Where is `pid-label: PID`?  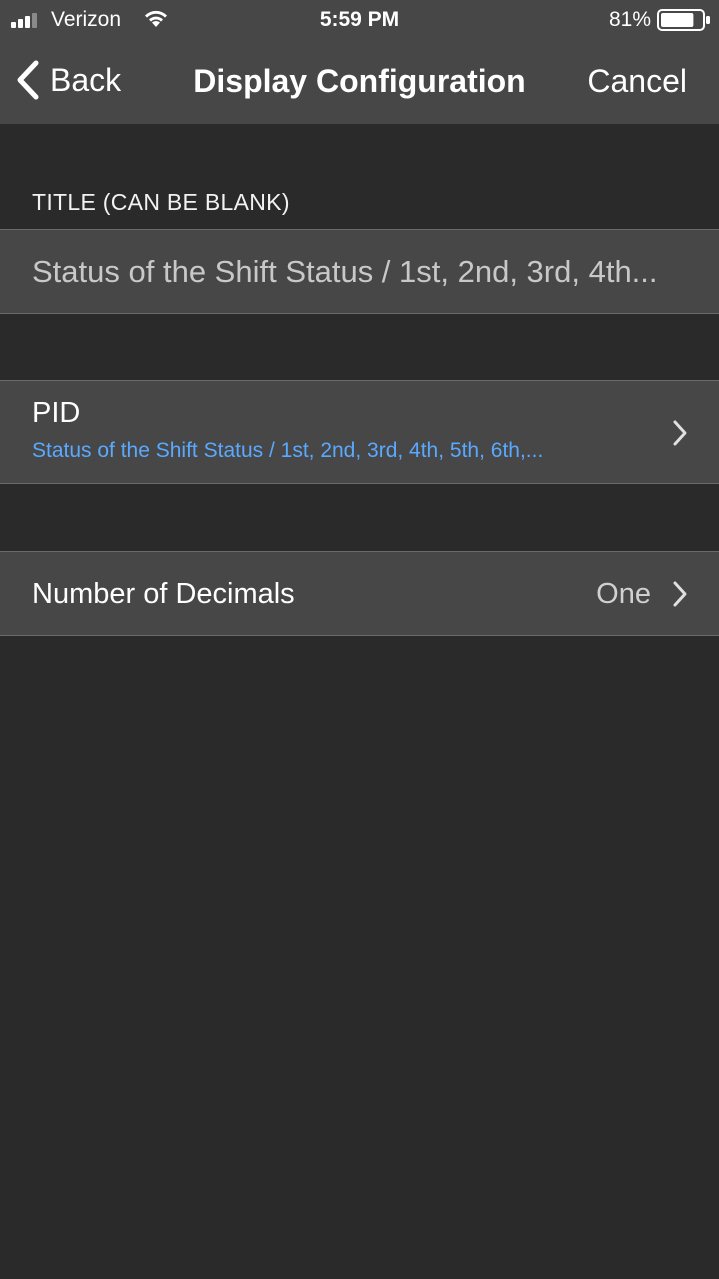
pid-label: PID is located at coordinates (56, 413).